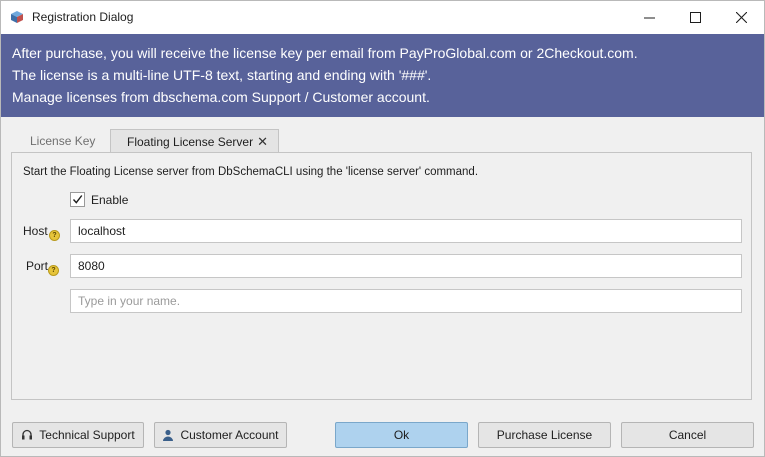 The height and width of the screenshot is (457, 765). I want to click on tab-close-icon: ✕, so click(262, 141).